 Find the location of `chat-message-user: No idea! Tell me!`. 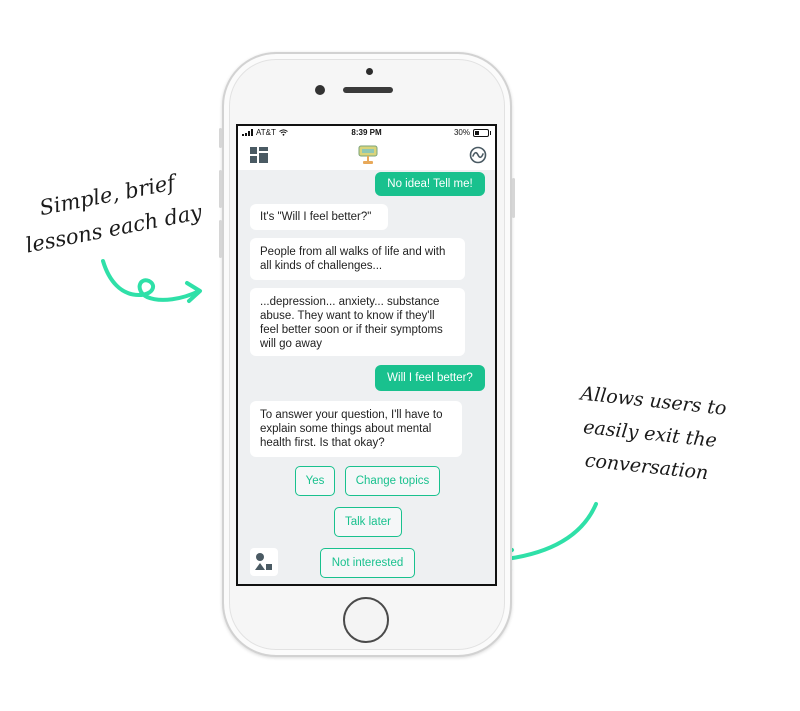

chat-message-user: No idea! Tell me! is located at coordinates (430, 184).